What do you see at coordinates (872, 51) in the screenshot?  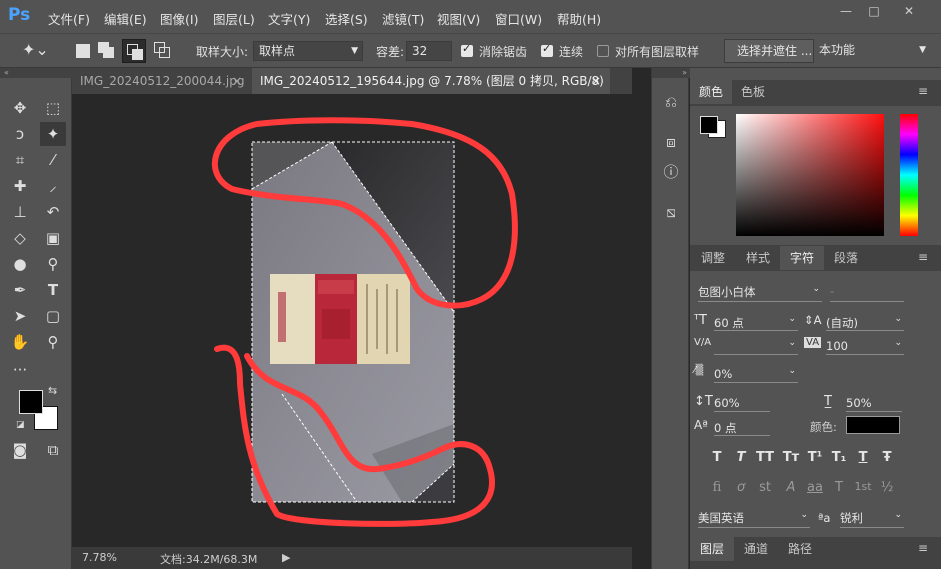 I see `workspace-select: 本功能 ▼` at bounding box center [872, 51].